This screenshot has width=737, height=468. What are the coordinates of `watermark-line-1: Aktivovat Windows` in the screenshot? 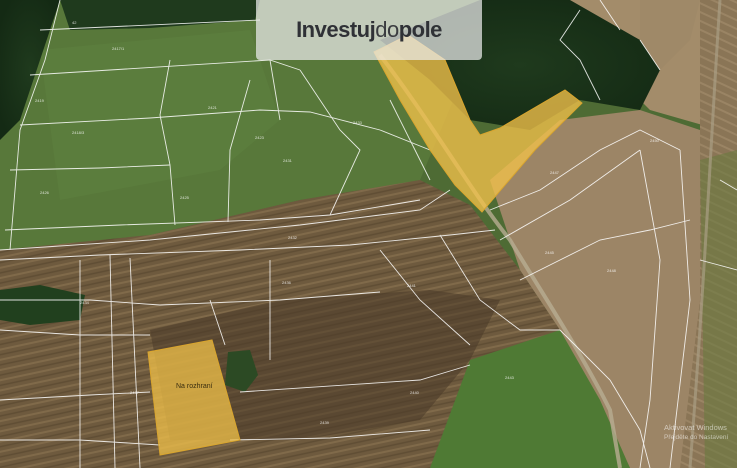 It's located at (695, 427).